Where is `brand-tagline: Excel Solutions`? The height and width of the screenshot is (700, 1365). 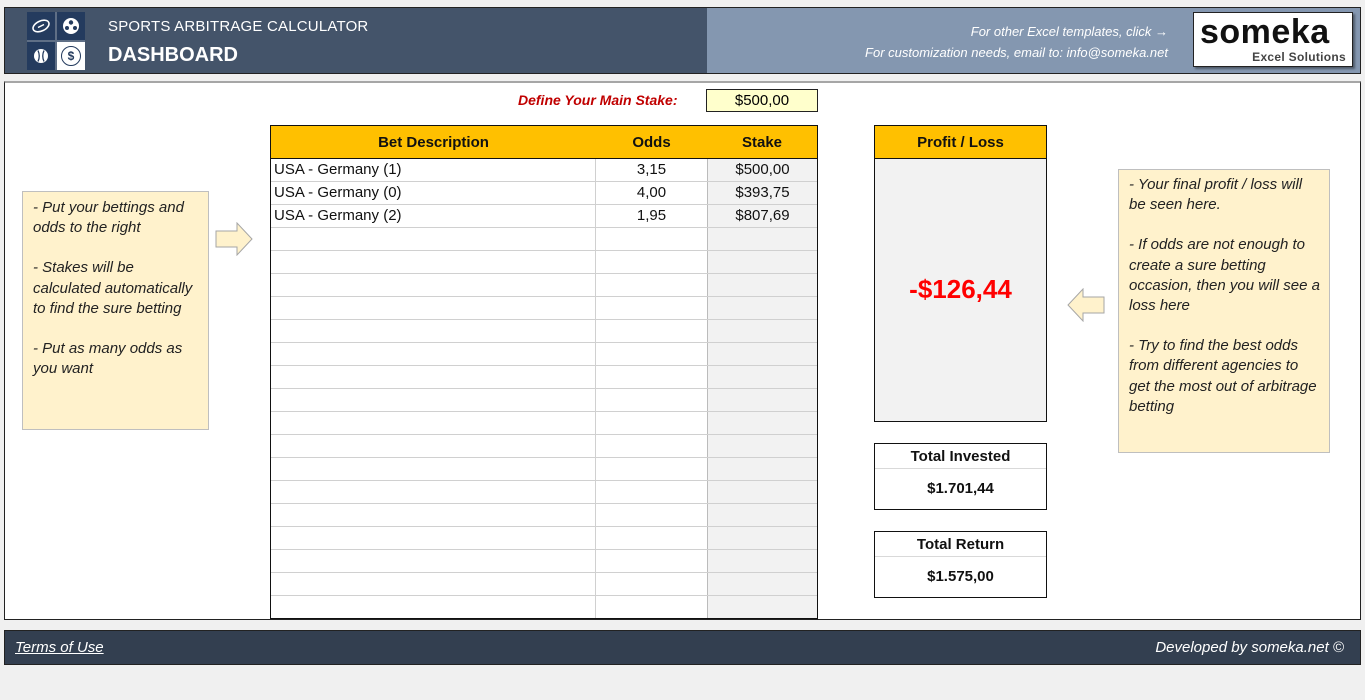
brand-tagline: Excel Solutions is located at coordinates (1299, 57).